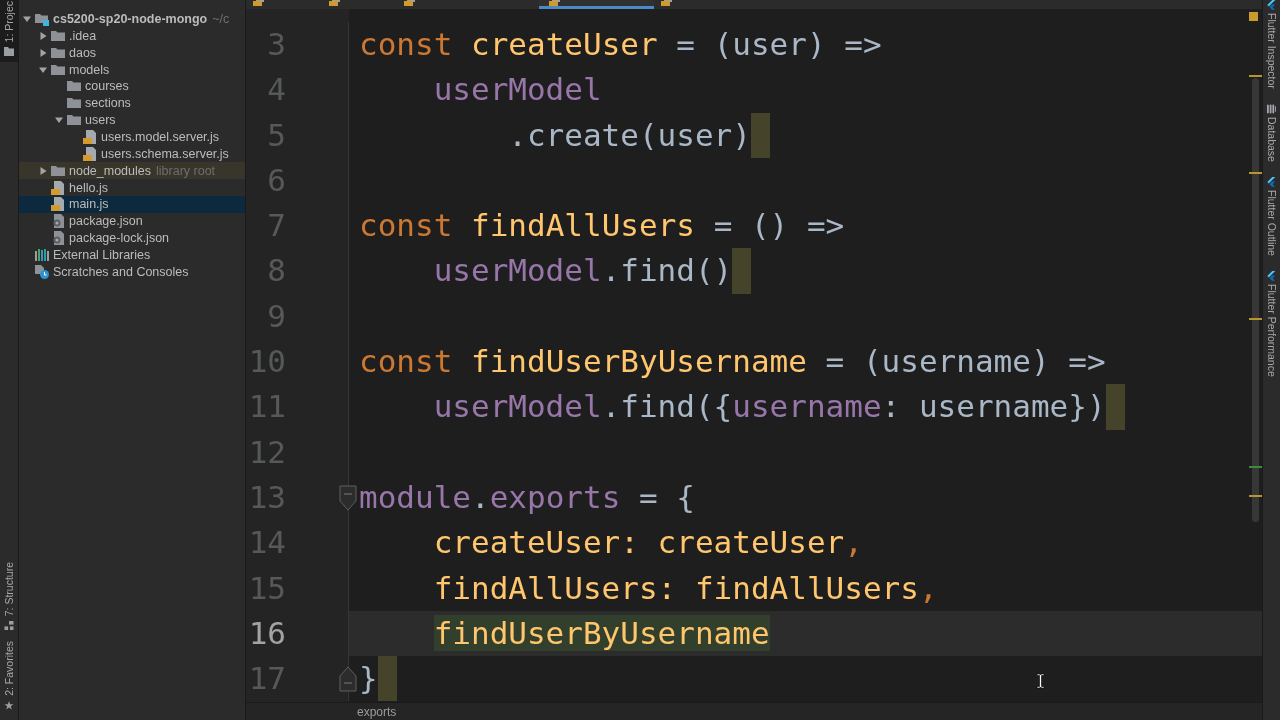 The image size is (1280, 720). I want to click on code-line: const createUser = (user) =>, so click(620, 44).